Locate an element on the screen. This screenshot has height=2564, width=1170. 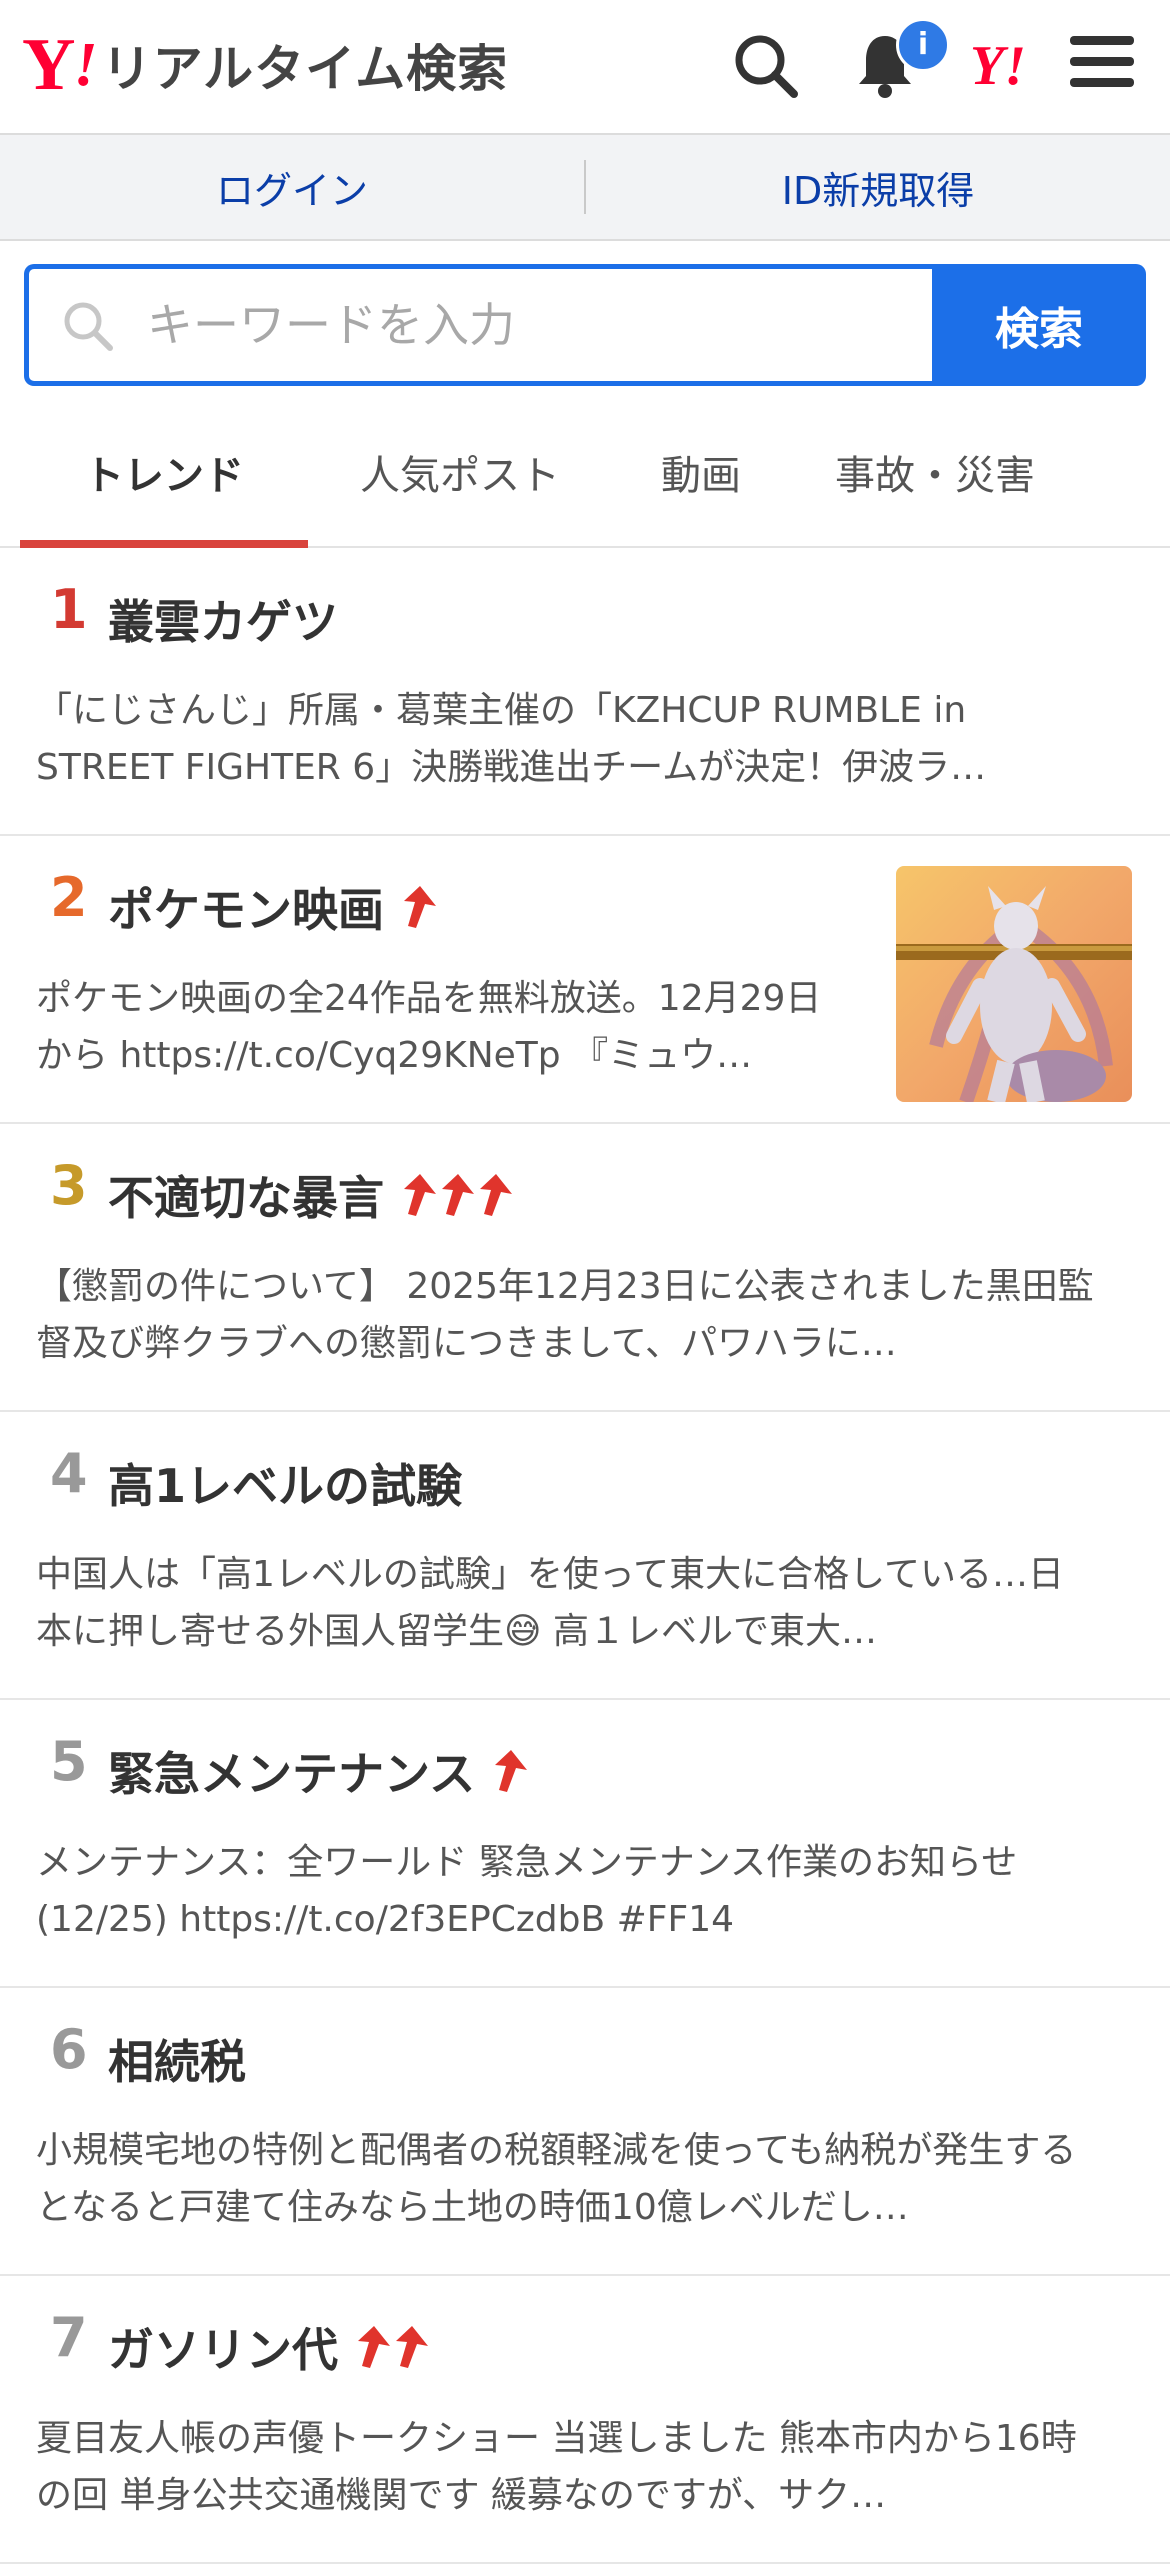
search-form: 検索 is located at coordinates (585, 325).